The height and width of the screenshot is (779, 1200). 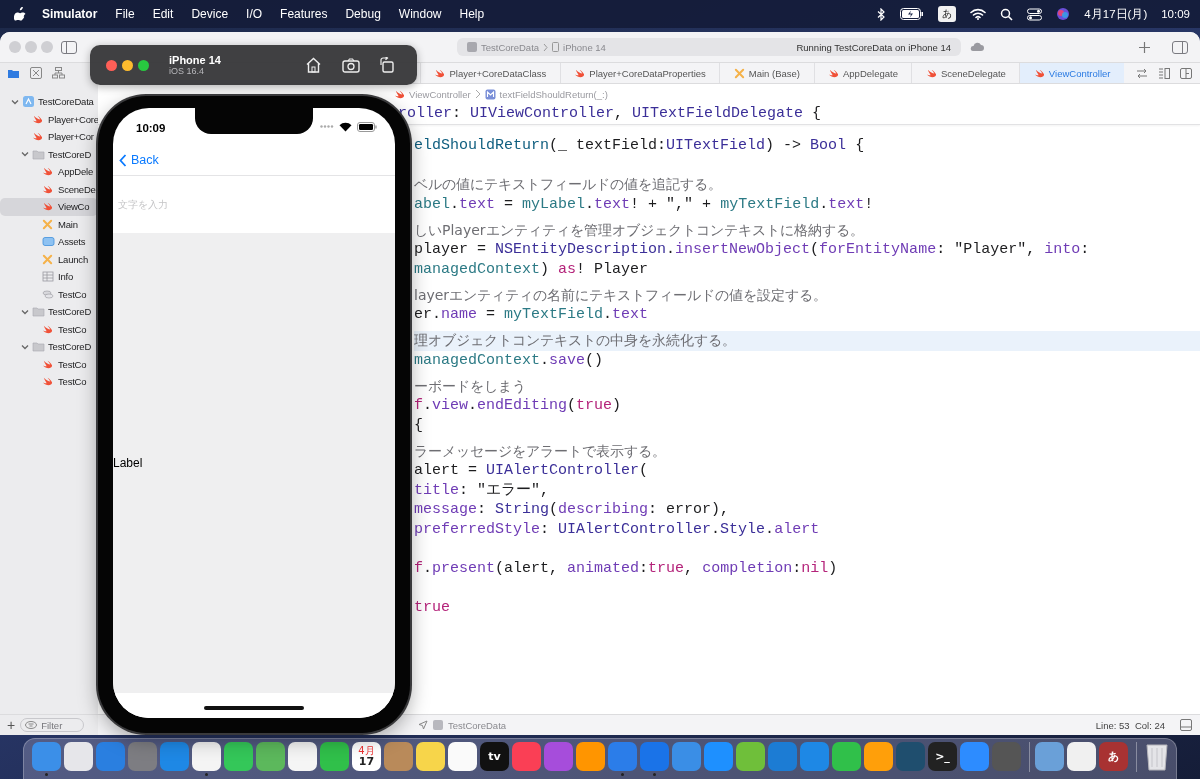 I want to click on navigator-item: Launch, so click(x=49, y=259).